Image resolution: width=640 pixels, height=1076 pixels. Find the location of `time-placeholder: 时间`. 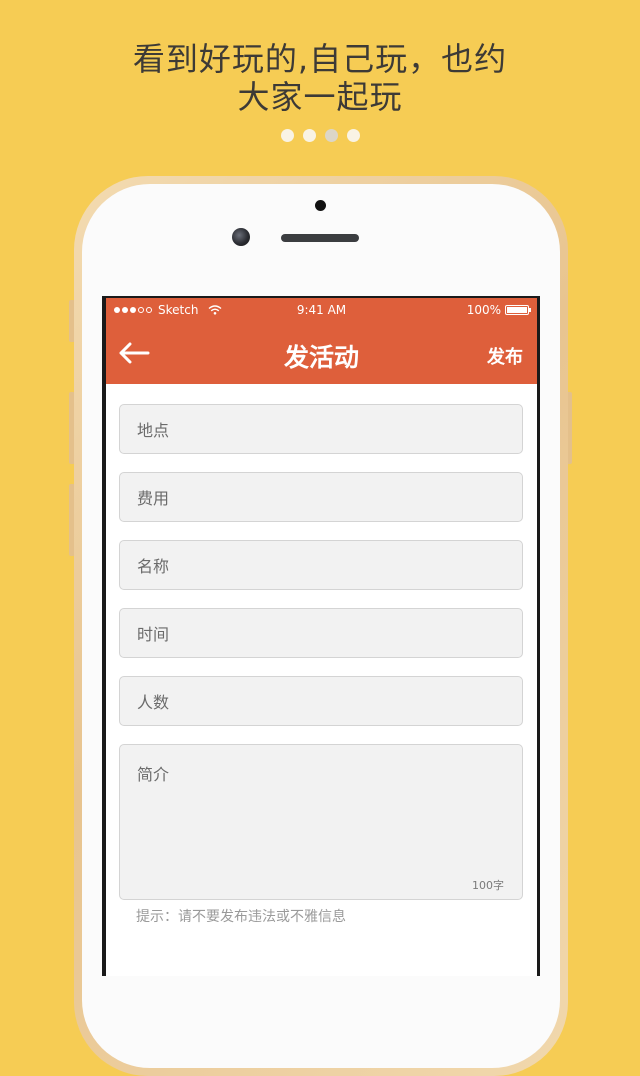

time-placeholder: 时间 is located at coordinates (153, 634).